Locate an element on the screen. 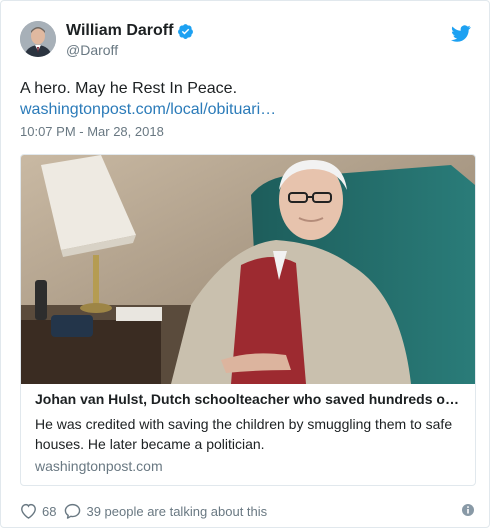 This screenshot has width=490, height=528. tweet-timestamp: 10:07 PM - Mar 28, 2018 is located at coordinates (92, 131).